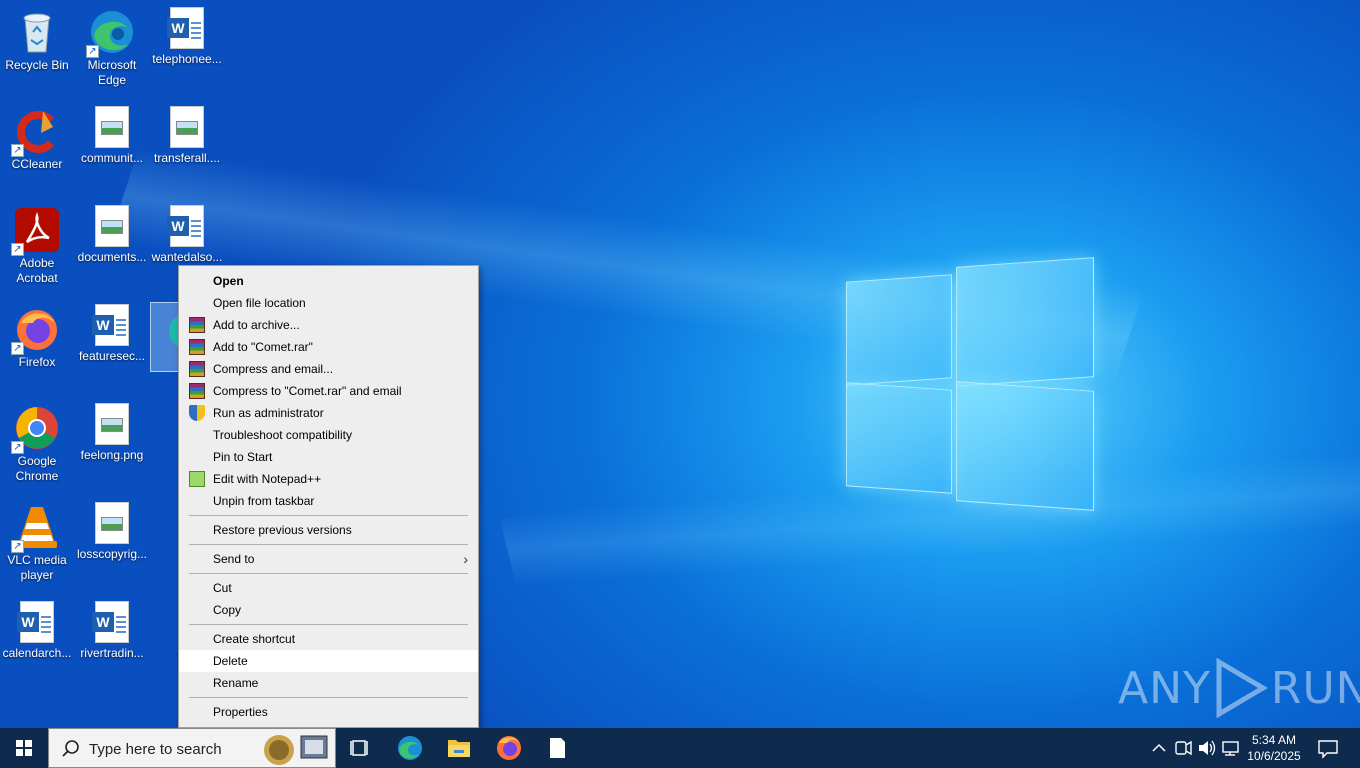 Image resolution: width=1360 pixels, height=768 pixels. I want to click on menu-item-label: Open file location, so click(259, 303).